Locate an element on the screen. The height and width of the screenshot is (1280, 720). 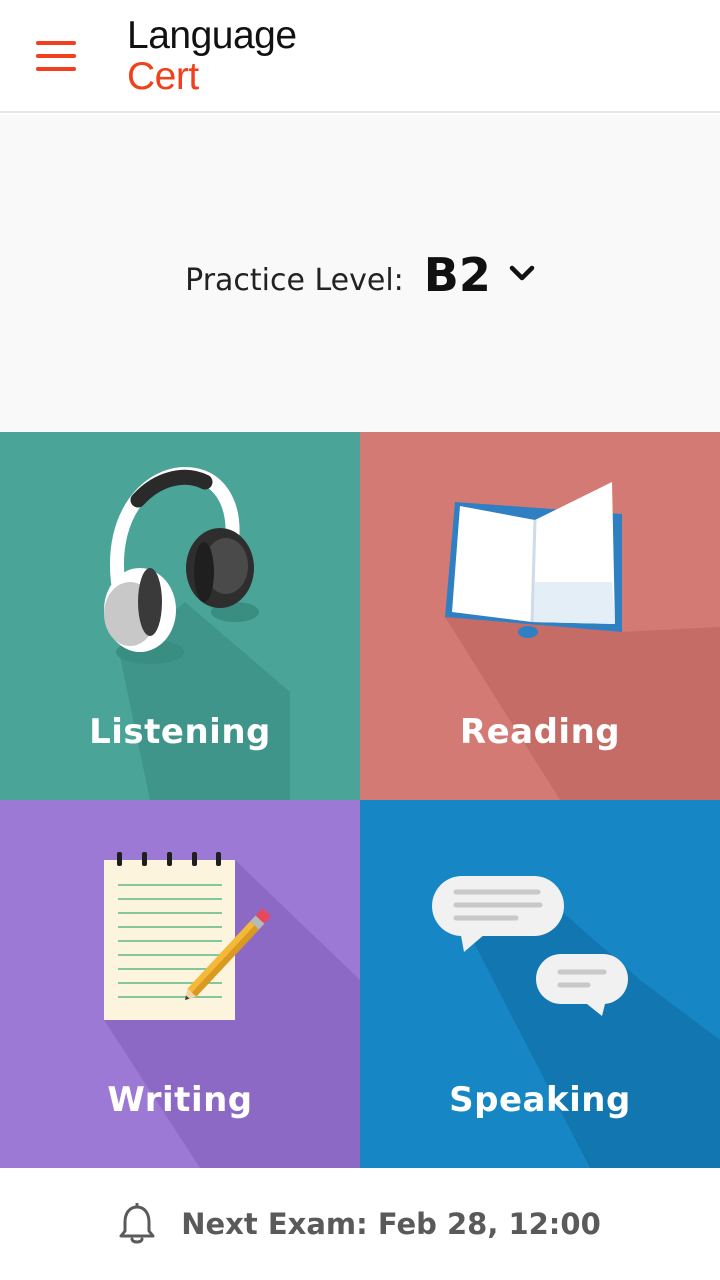
next-exam-bar: Next Exam: Feb 28, 12:00 is located at coordinates (360, 1224).